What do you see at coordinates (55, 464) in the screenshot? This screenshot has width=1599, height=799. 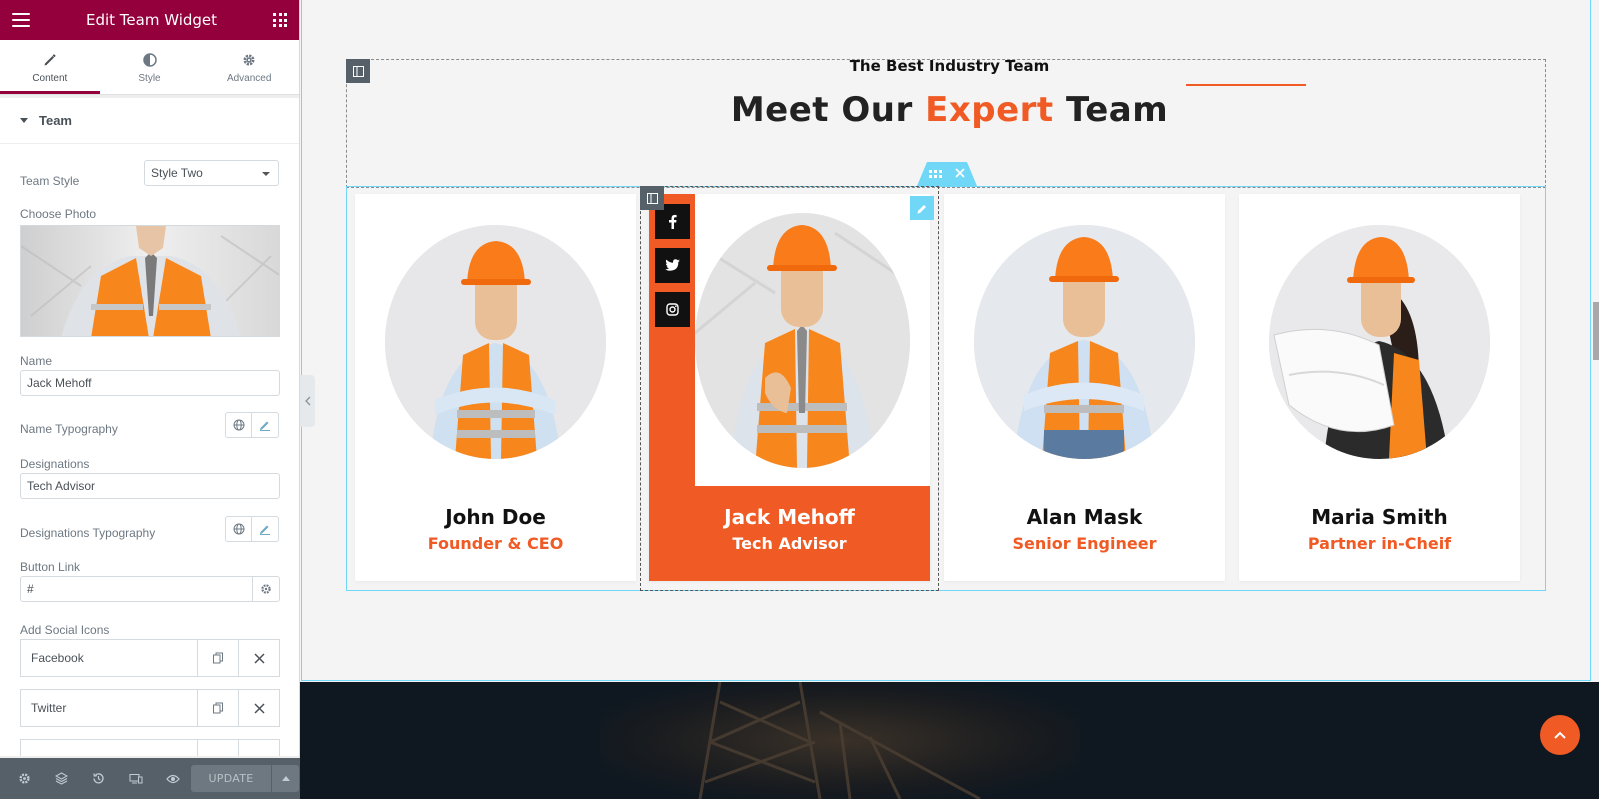 I see `designations-label: Designations` at bounding box center [55, 464].